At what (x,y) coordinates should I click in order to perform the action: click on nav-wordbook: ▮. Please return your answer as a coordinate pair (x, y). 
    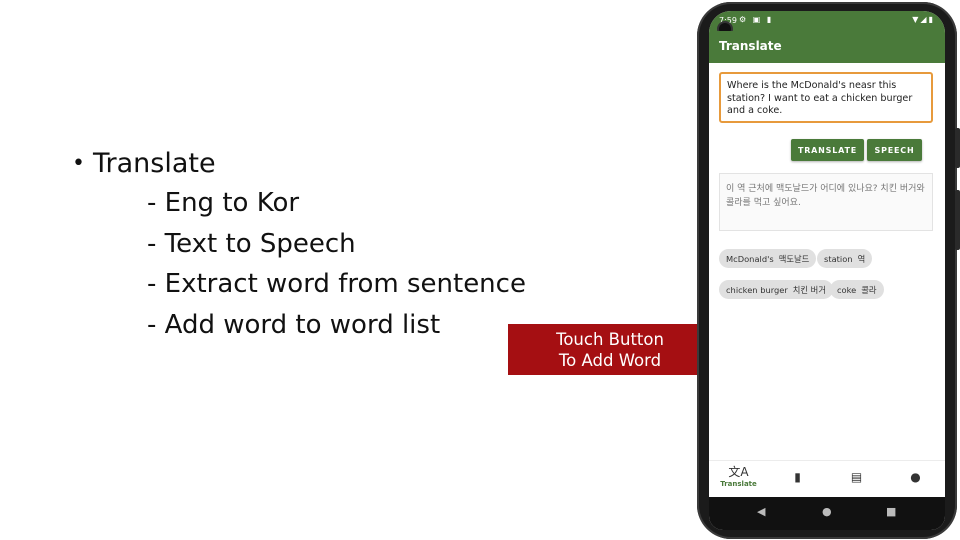
    Looking at the image, I should click on (797, 477).